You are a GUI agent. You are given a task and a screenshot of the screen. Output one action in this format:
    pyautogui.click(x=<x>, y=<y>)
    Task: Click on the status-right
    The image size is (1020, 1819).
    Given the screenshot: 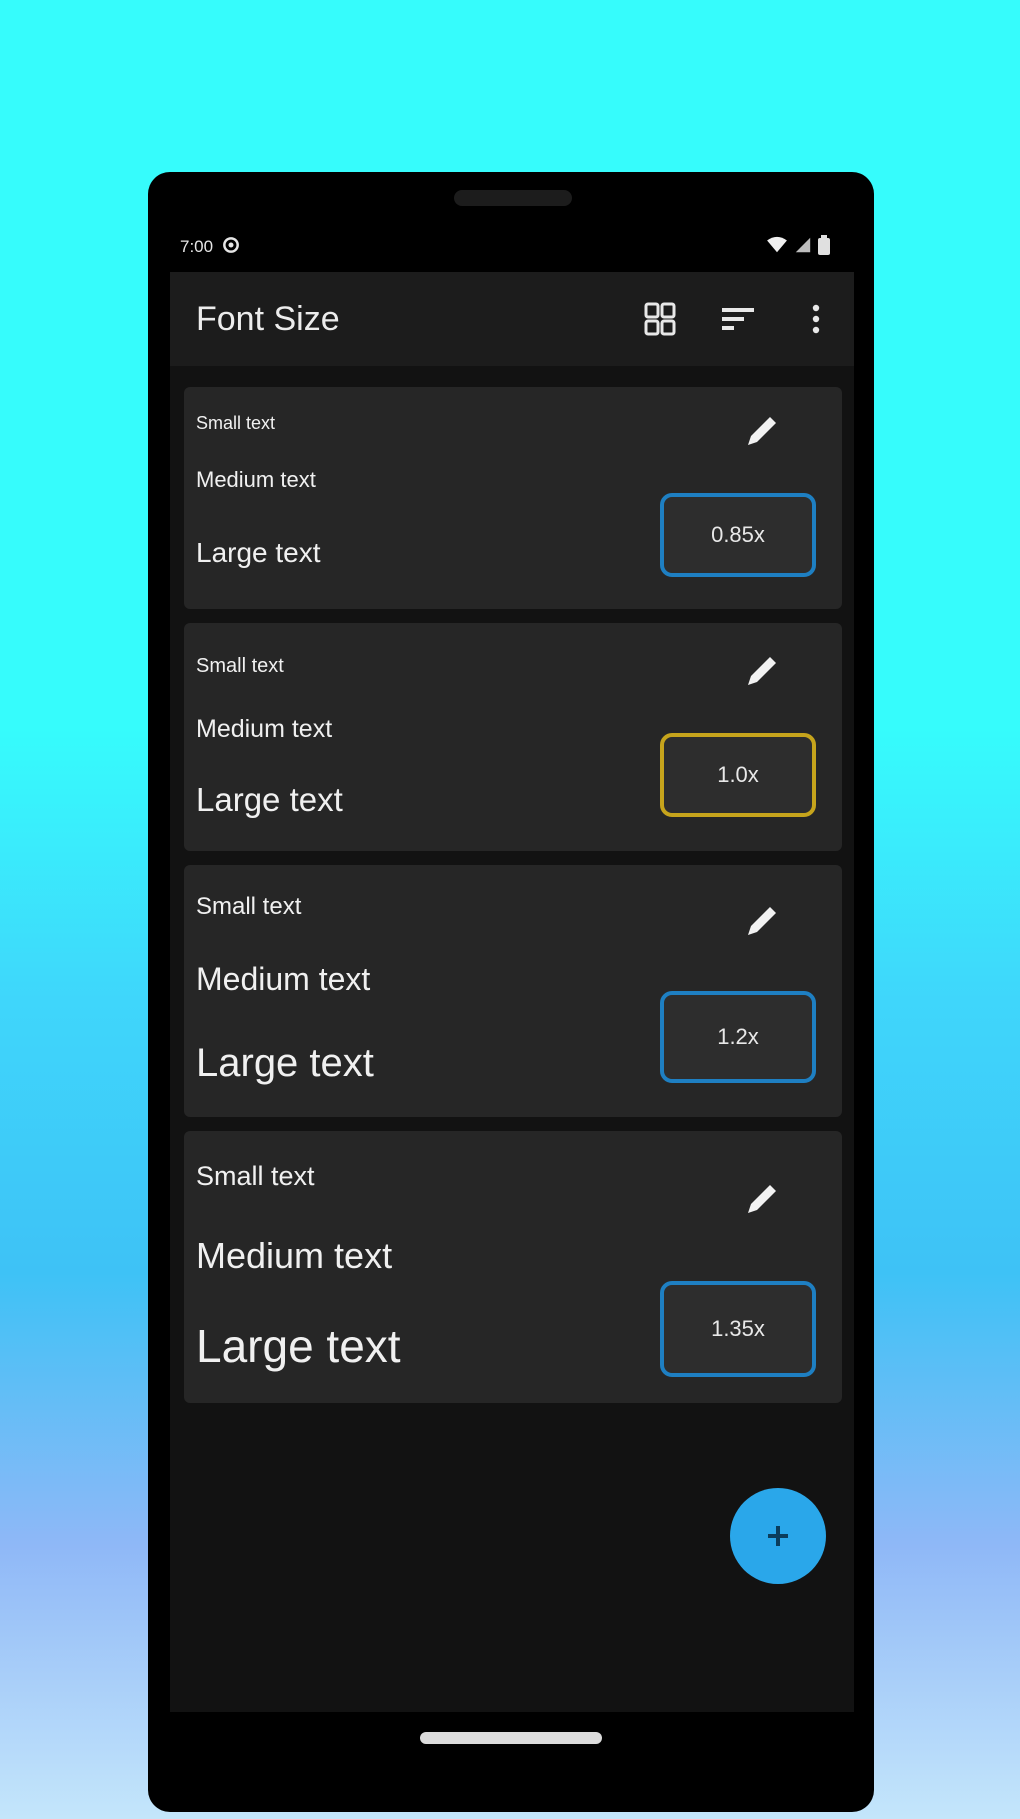 What is the action you would take?
    pyautogui.click(x=798, y=247)
    